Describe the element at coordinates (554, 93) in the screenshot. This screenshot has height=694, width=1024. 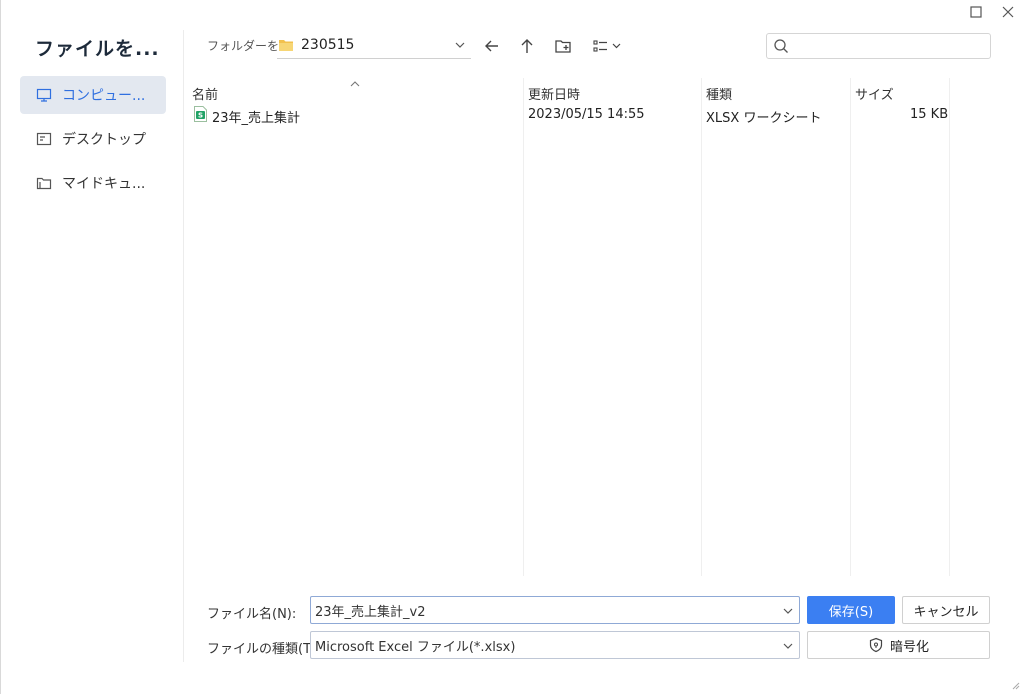
I see `column-header-modified: 更新日時` at that location.